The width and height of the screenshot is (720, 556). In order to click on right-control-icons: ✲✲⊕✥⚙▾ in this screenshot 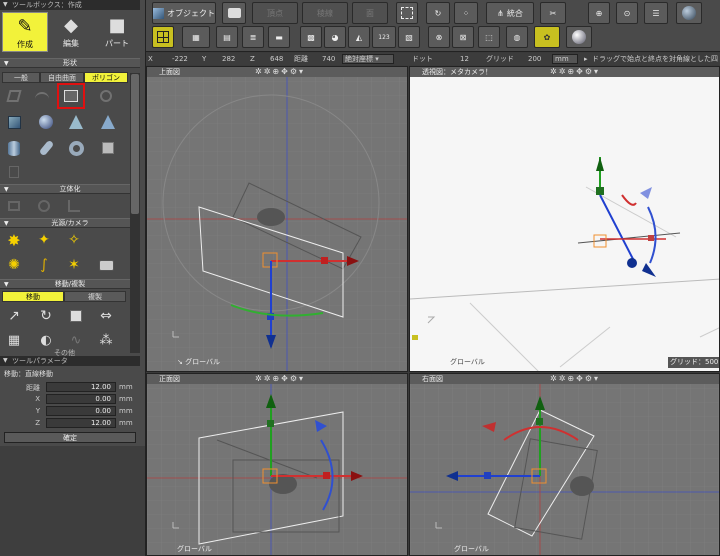, I will do `click(575, 379)`.